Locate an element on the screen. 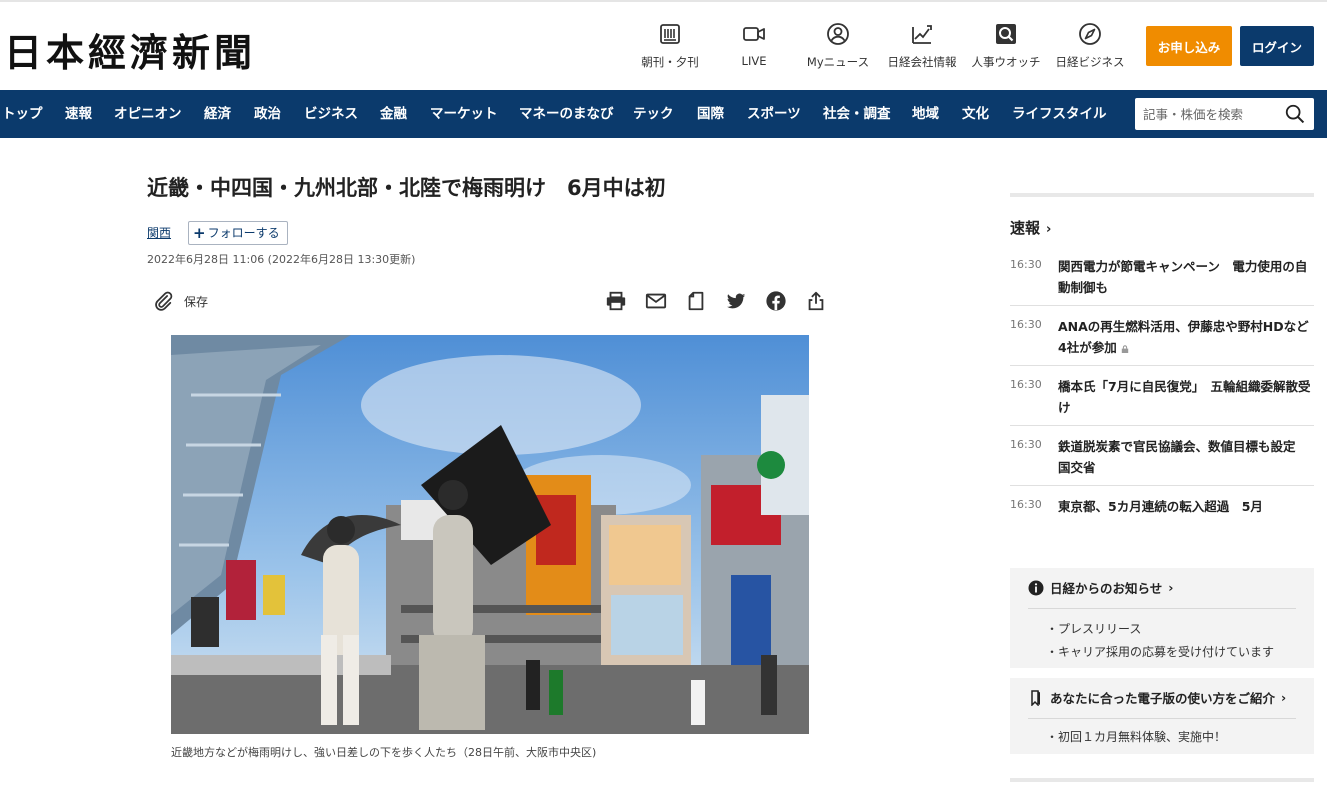 The width and height of the screenshot is (1327, 785). nav-item-regional: 地域 is located at coordinates (925, 114).